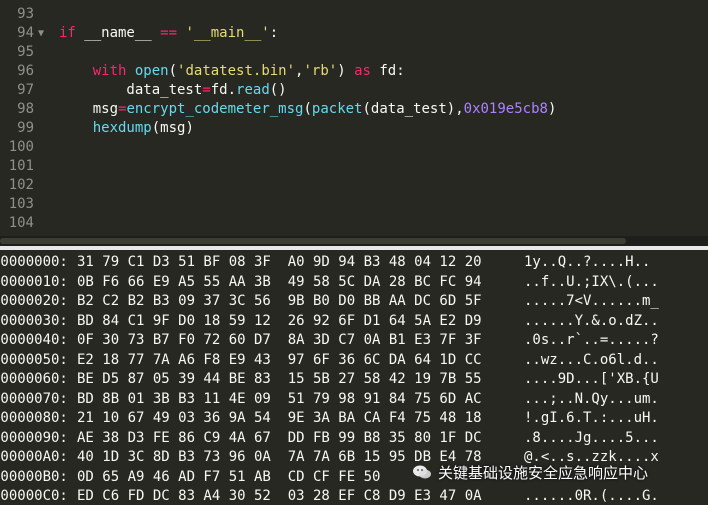 This screenshot has height=505, width=708. I want to click on wechat-icon, so click(422, 472).